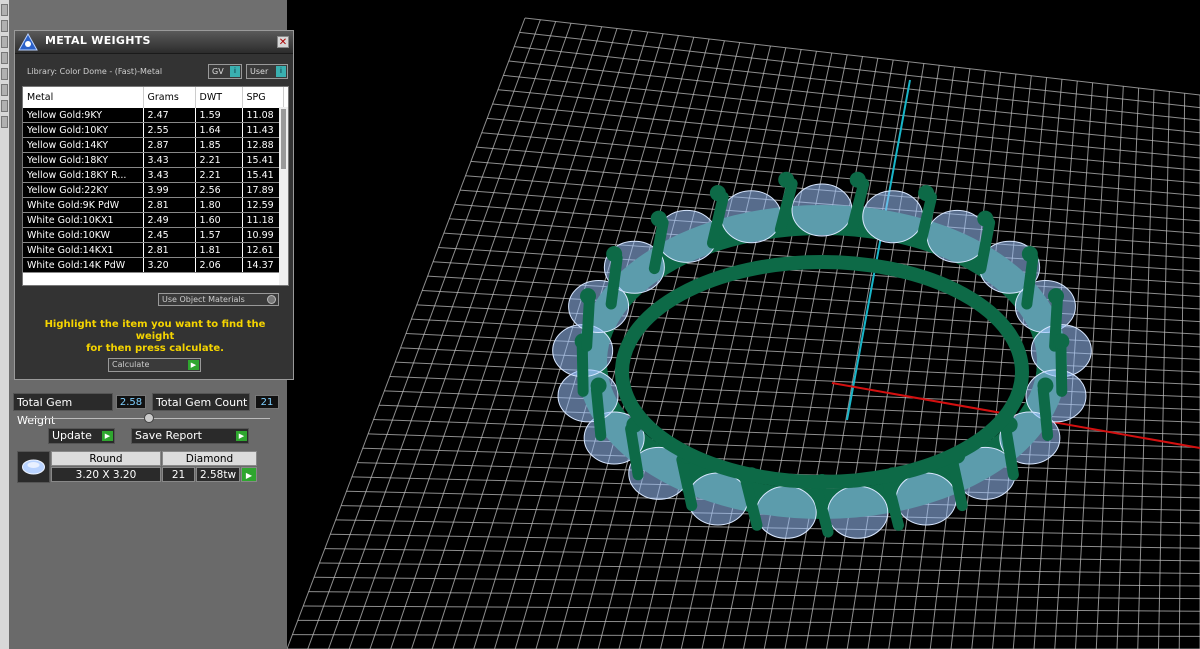 The height and width of the screenshot is (649, 1200). I want to click on table-cell: 1.81, so click(219, 250).